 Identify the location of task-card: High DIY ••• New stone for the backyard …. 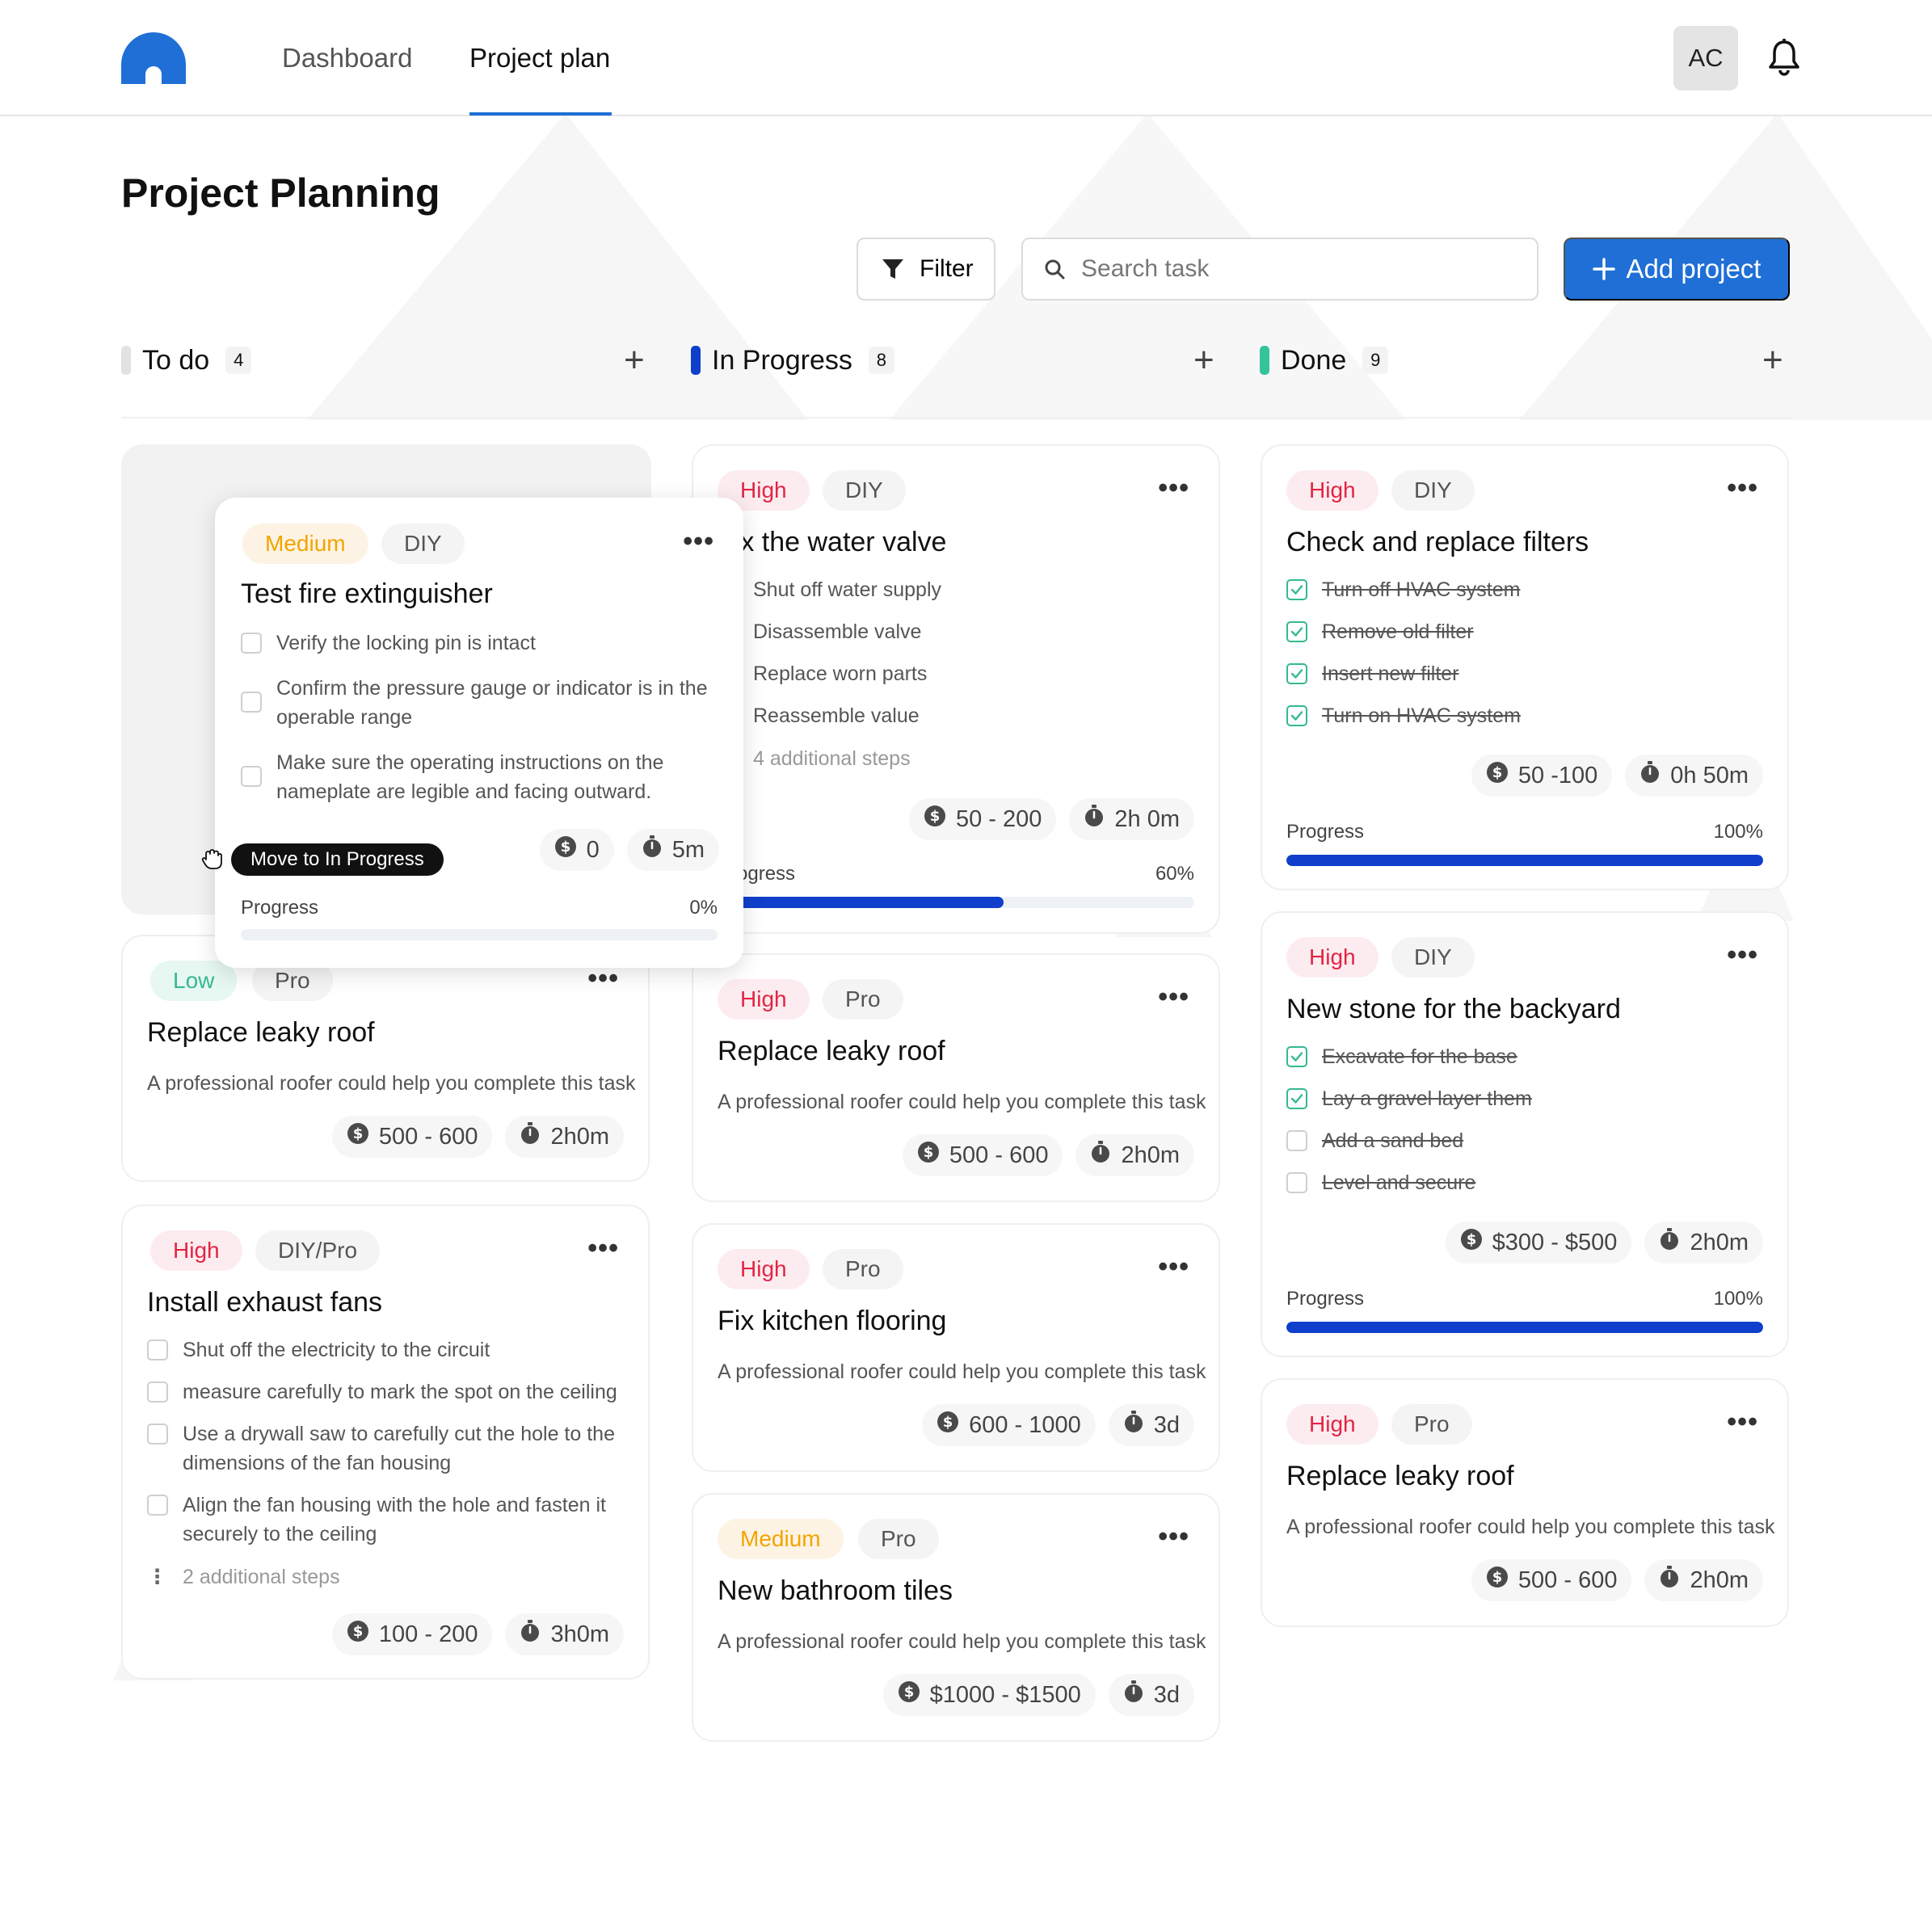
(1525, 1134).